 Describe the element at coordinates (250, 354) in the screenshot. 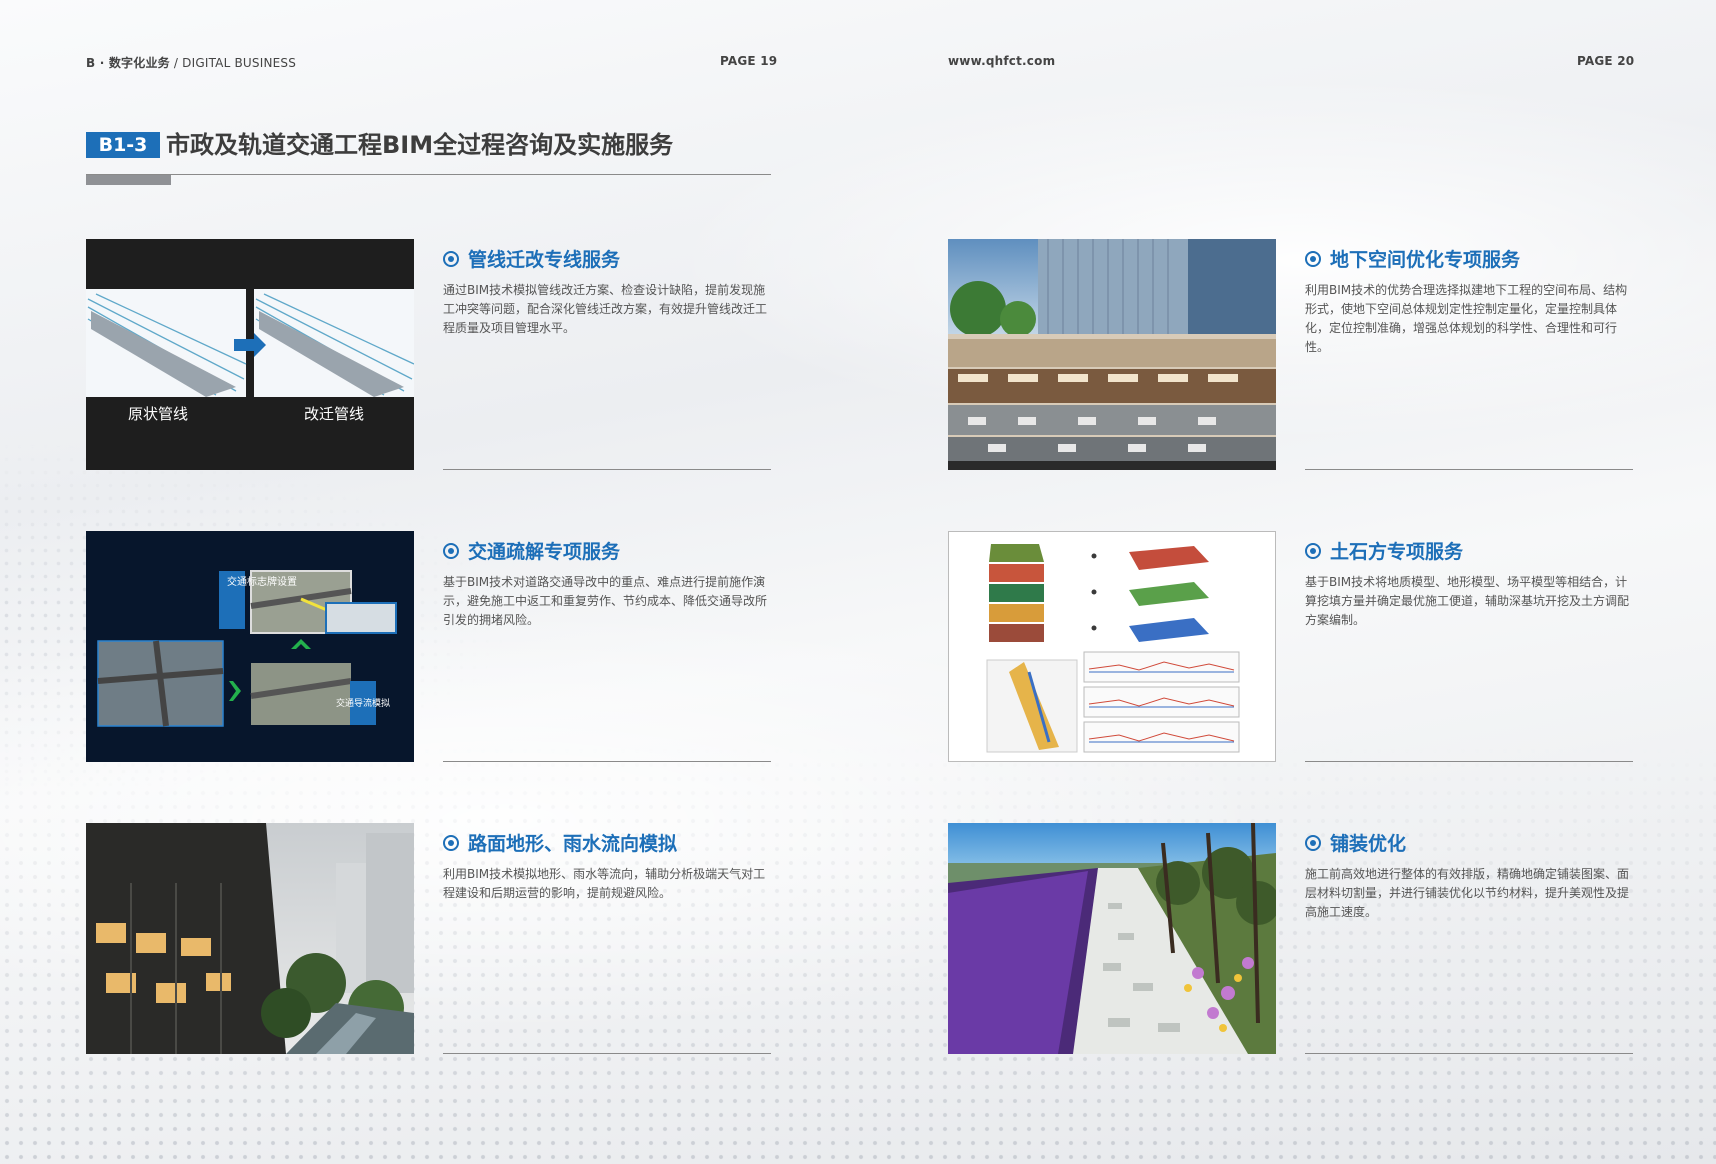

I see `pipeline-comparison-image: 原状管线 改迁管线` at that location.